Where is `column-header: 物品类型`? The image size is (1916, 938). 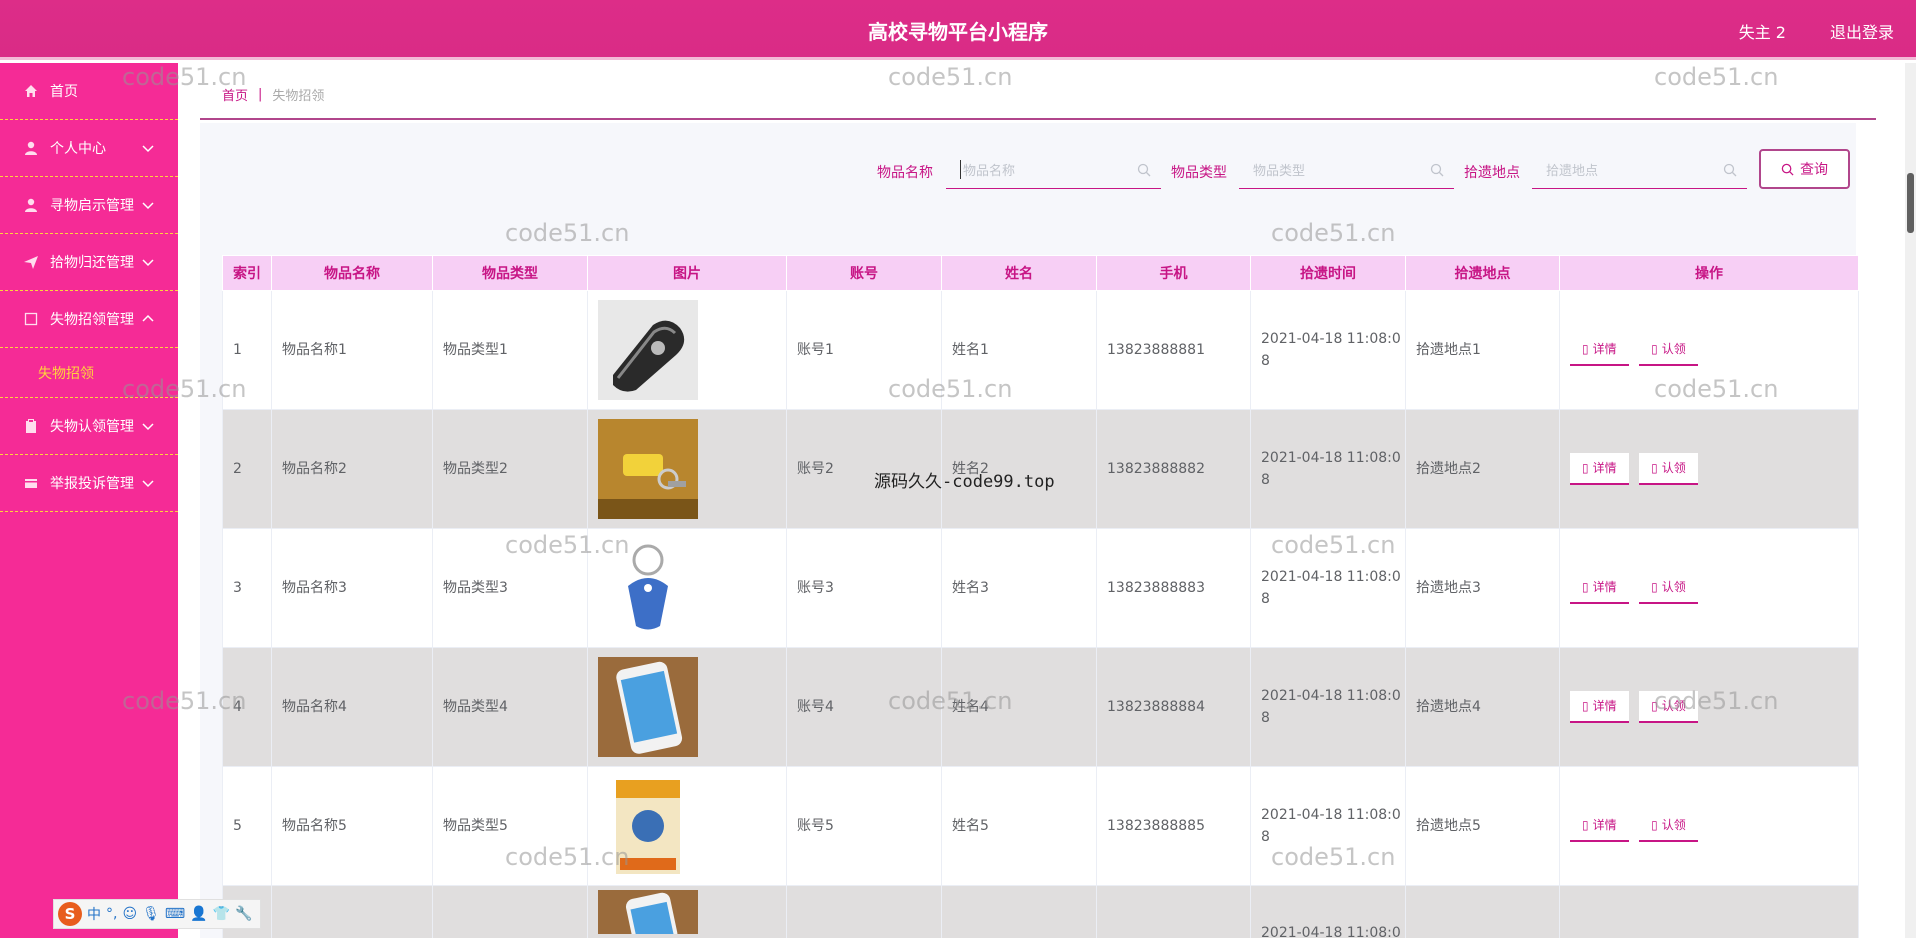 column-header: 物品类型 is located at coordinates (510, 273).